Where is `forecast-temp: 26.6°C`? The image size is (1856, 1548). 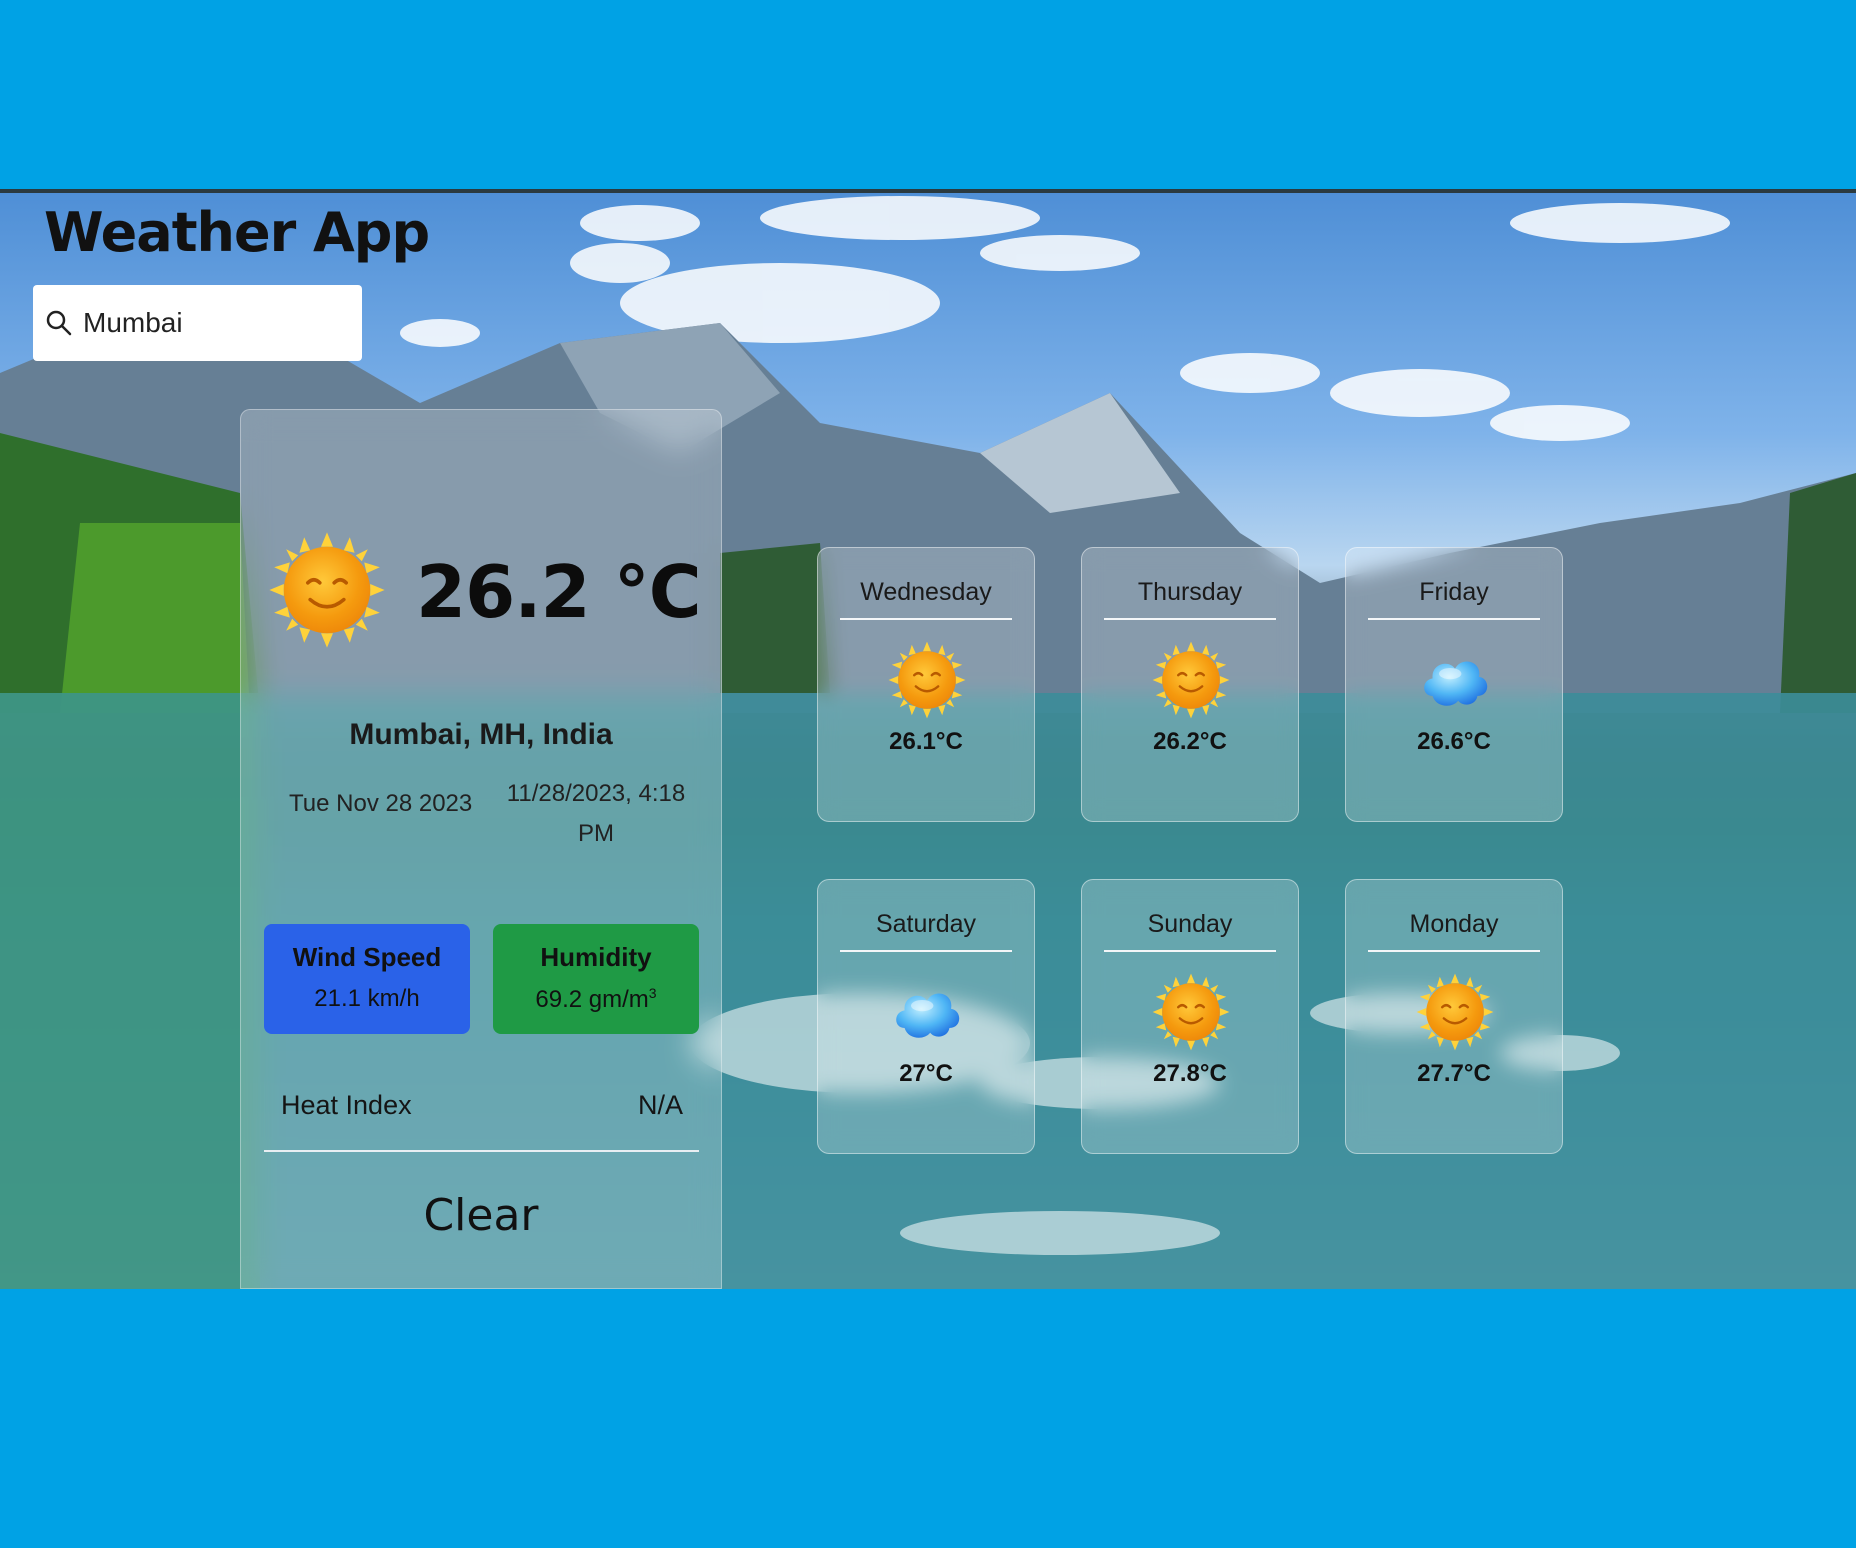
forecast-temp: 26.6°C is located at coordinates (1454, 741).